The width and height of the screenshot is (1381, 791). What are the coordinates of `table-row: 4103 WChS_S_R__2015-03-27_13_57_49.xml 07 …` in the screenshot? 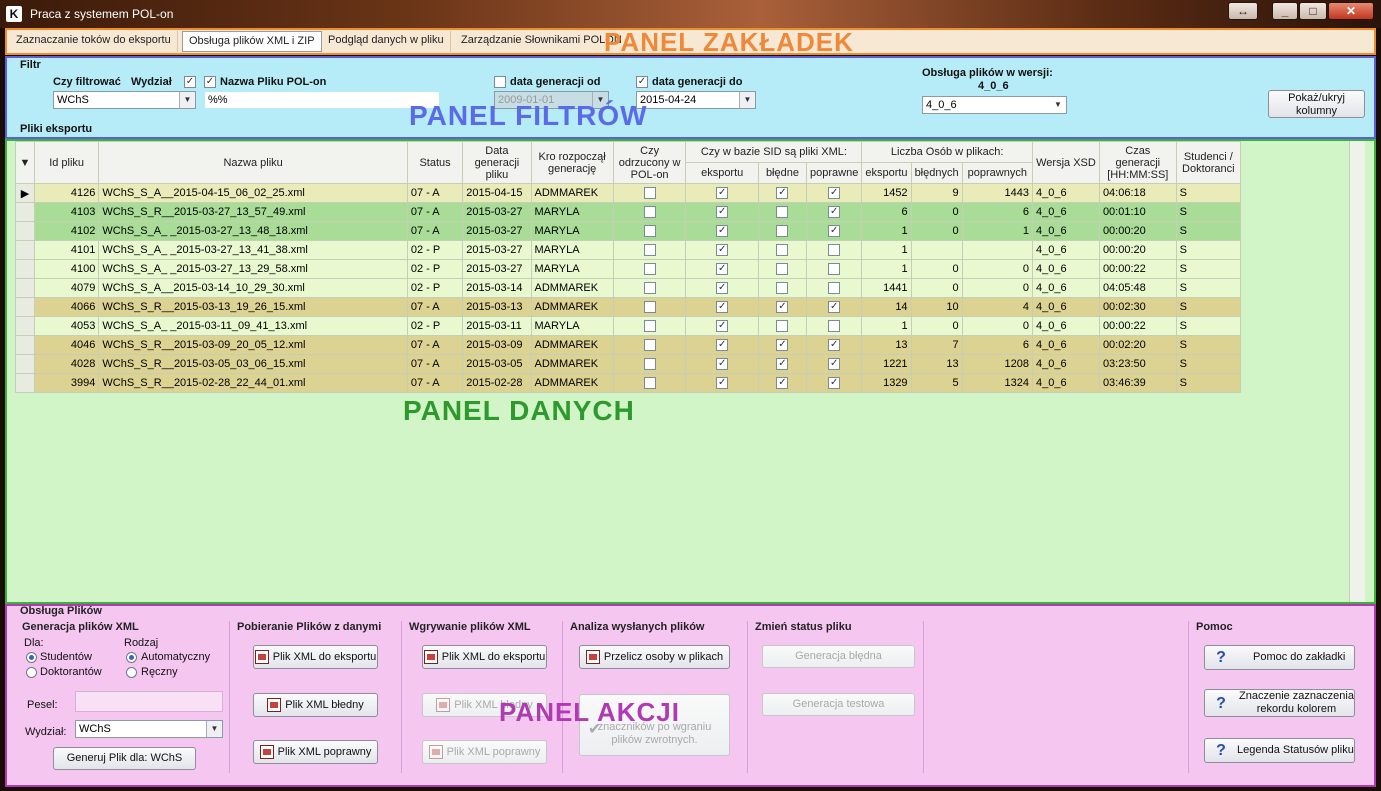 It's located at (628, 212).